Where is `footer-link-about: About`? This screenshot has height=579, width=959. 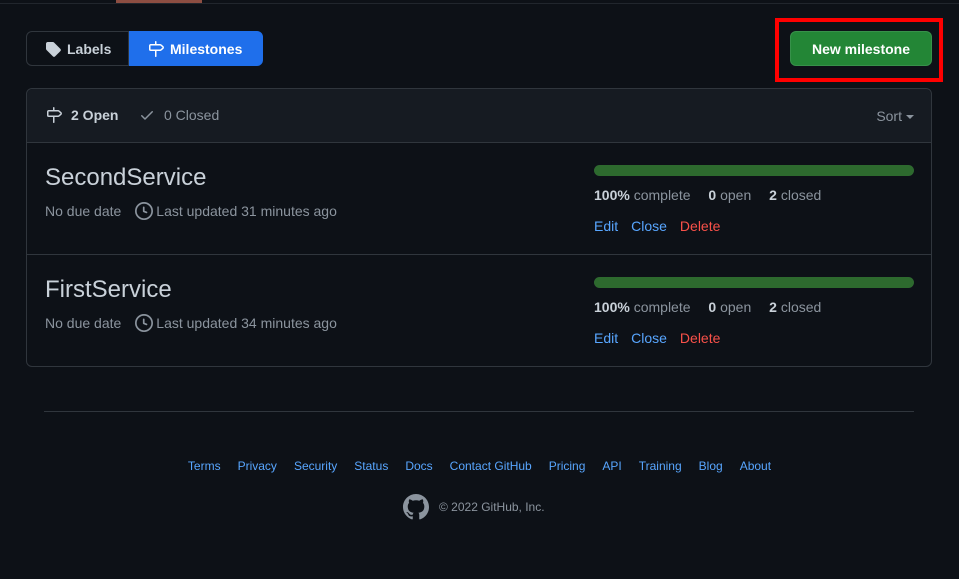 footer-link-about: About is located at coordinates (755, 466).